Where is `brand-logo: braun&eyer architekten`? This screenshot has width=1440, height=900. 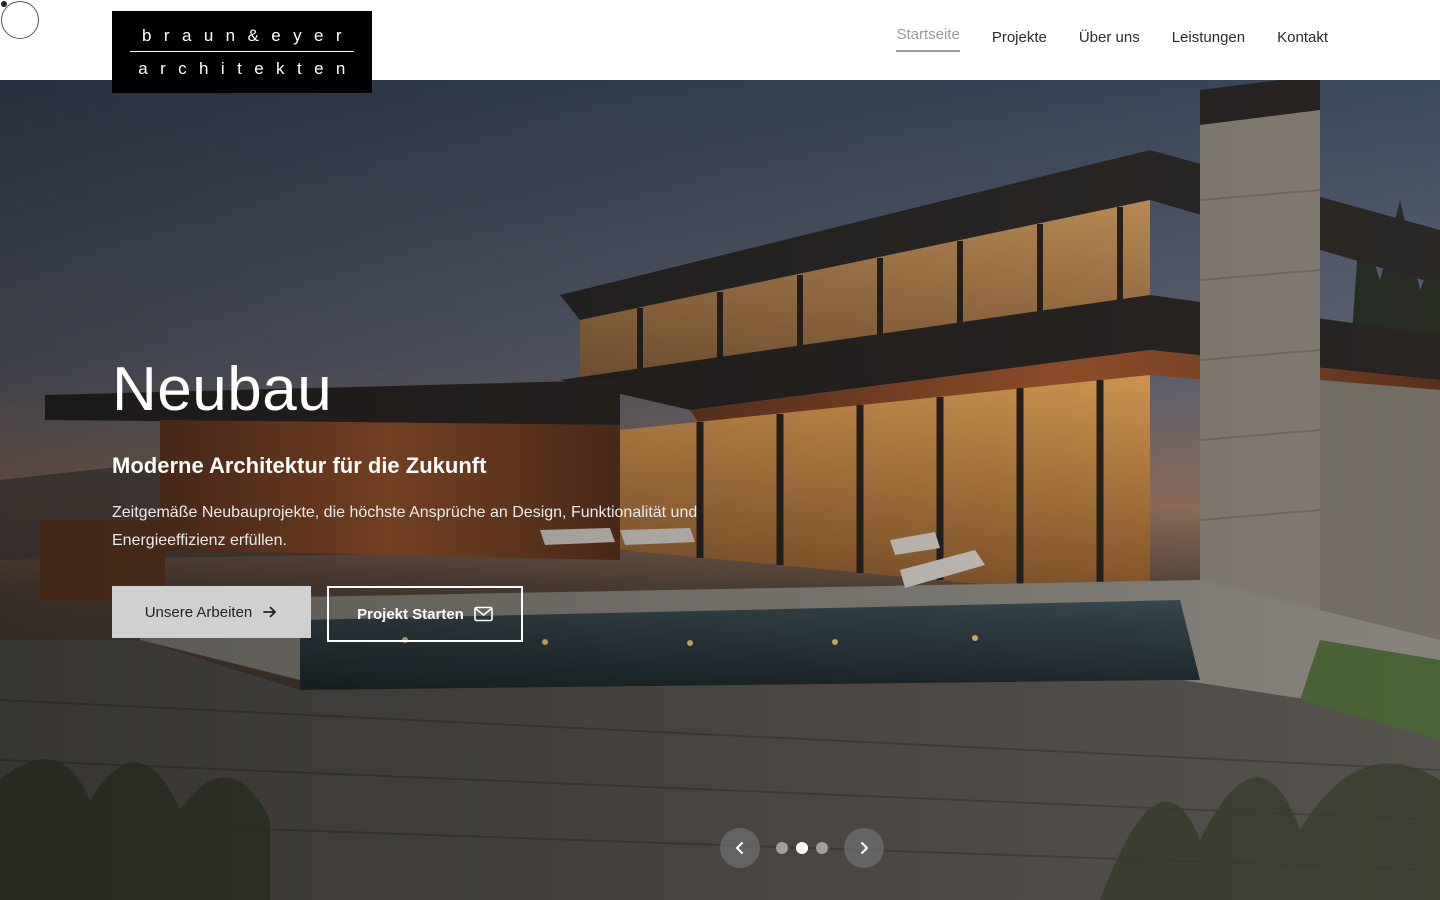 brand-logo: braun&eyer architekten is located at coordinates (242, 52).